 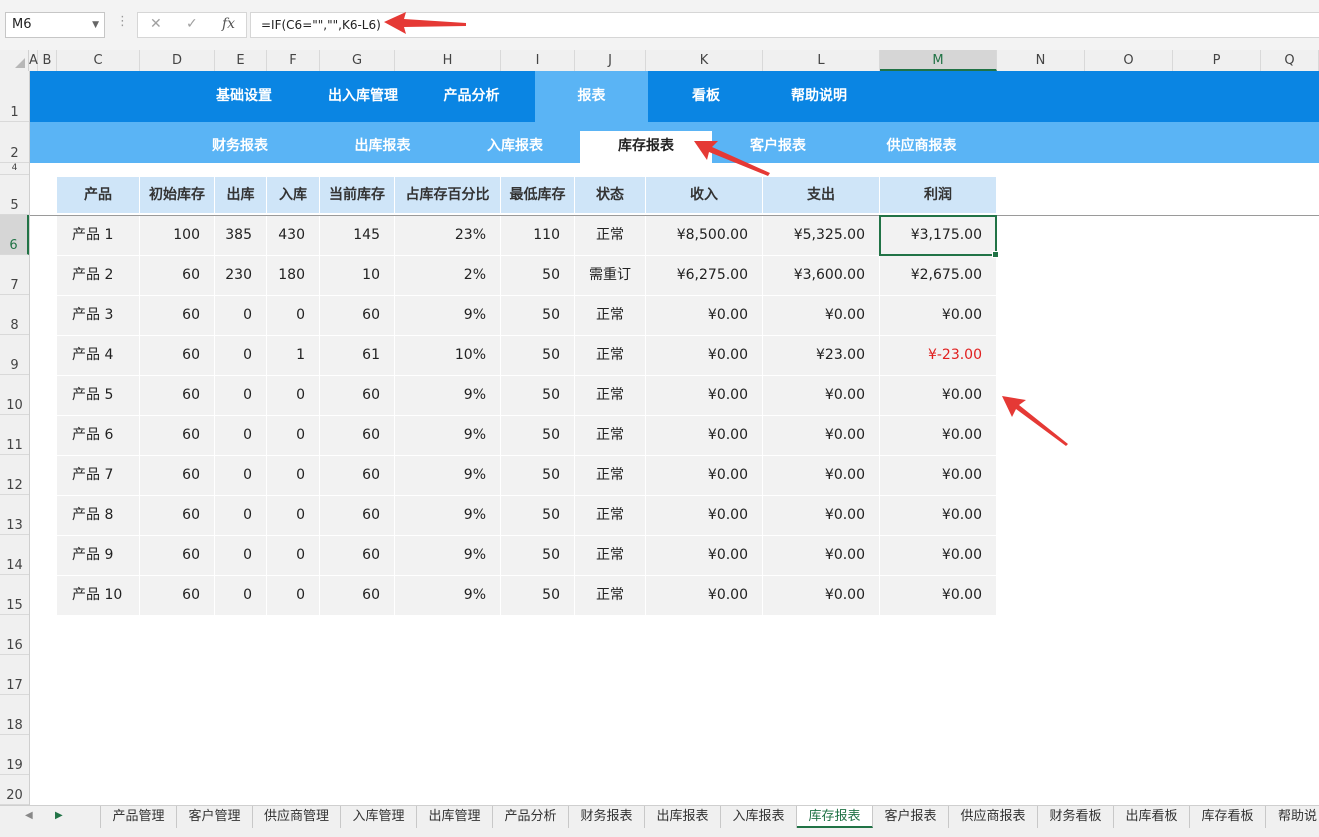 What do you see at coordinates (819, 96) in the screenshot?
I see `nav-main-5: 帮助说明` at bounding box center [819, 96].